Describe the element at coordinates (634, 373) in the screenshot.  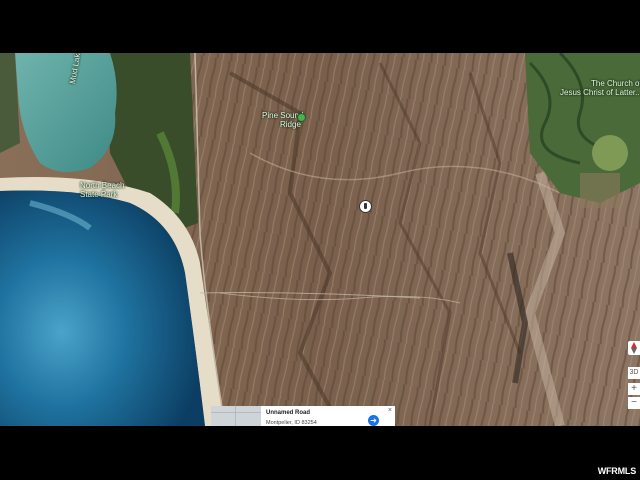
I see `3d-toggle-button: 3D` at that location.